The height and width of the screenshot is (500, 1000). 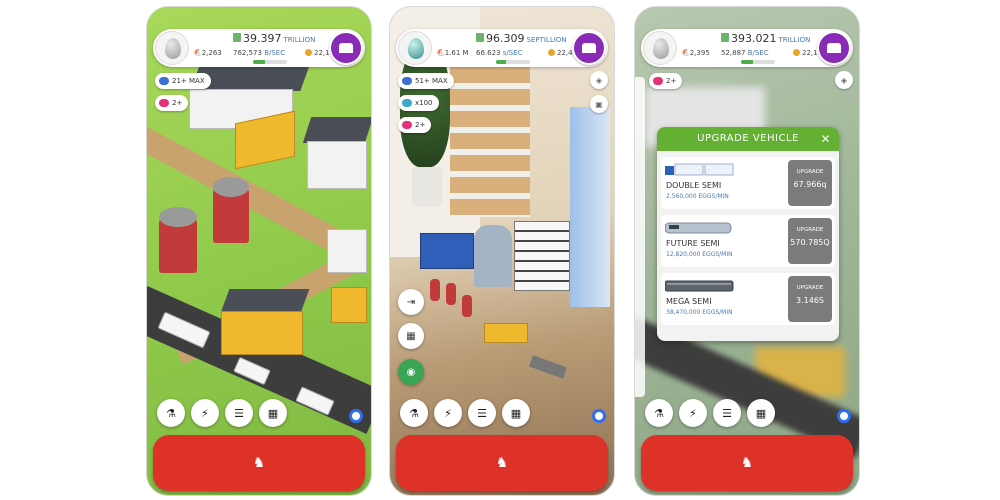 I want to click on package-button: ▣, so click(x=599, y=104).